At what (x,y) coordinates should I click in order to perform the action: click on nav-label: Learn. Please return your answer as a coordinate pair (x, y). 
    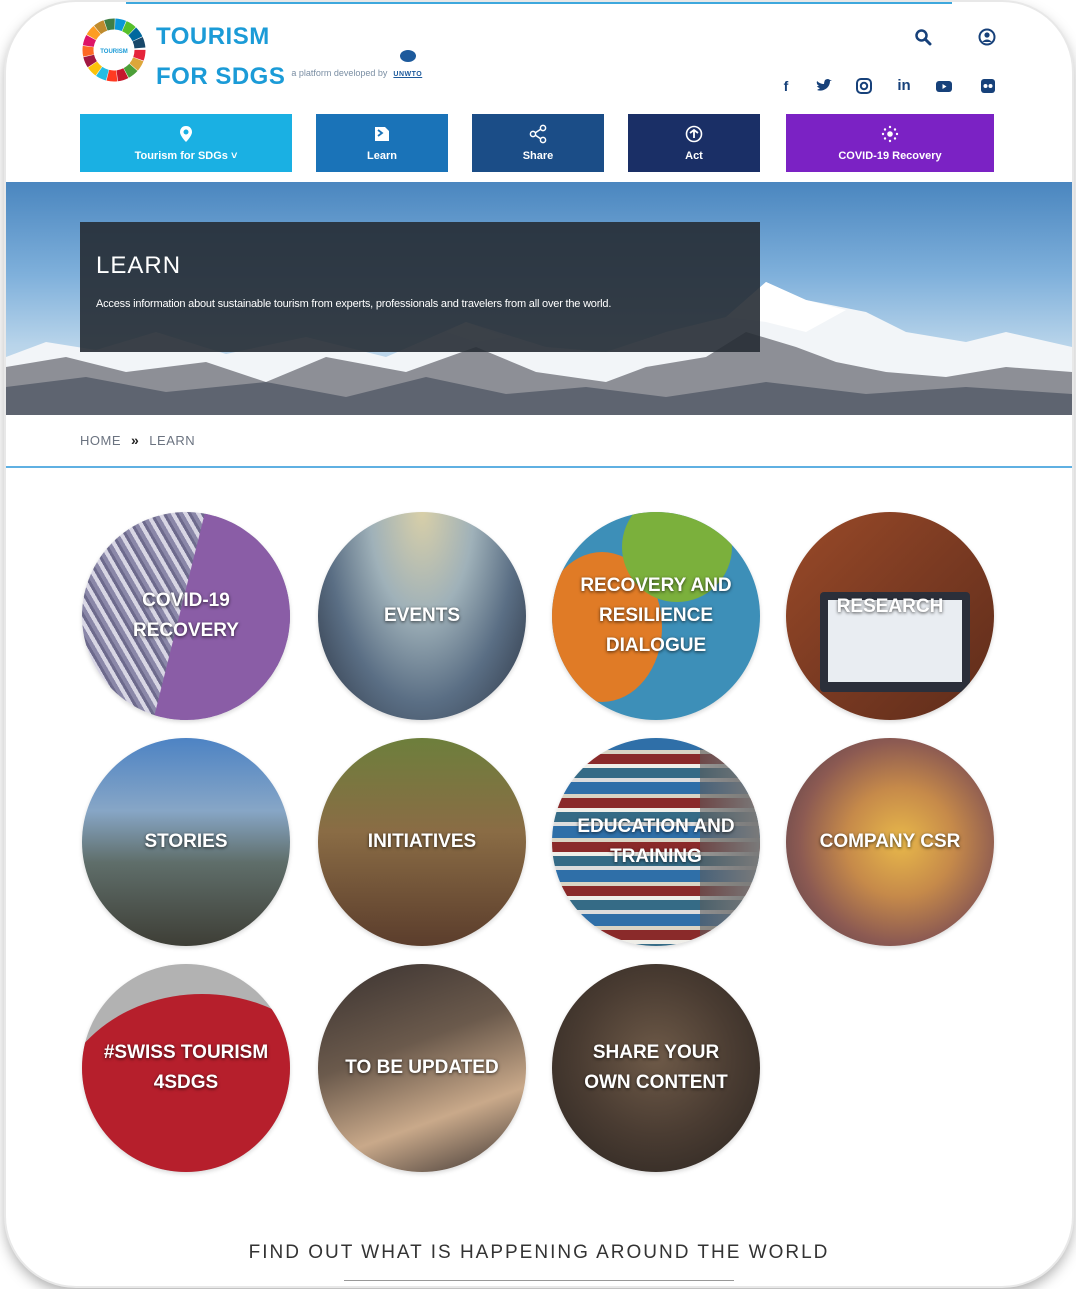
    Looking at the image, I should click on (382, 156).